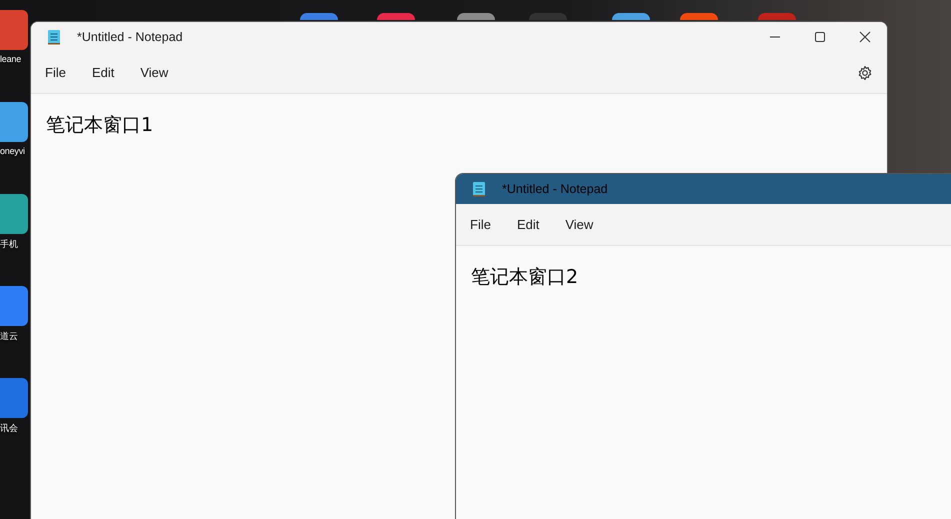 The width and height of the screenshot is (951, 519). Describe the element at coordinates (865, 72) in the screenshot. I see `settings-icon` at that location.